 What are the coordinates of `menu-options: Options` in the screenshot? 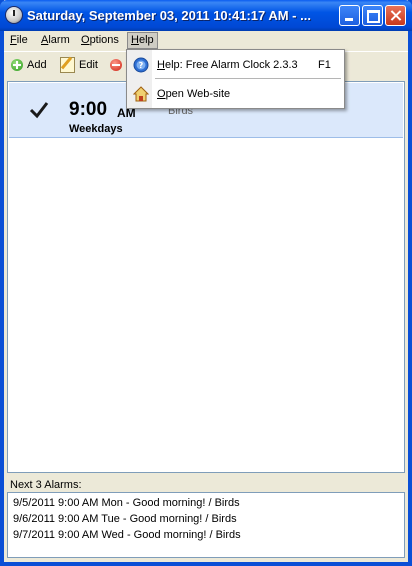 It's located at (100, 40).